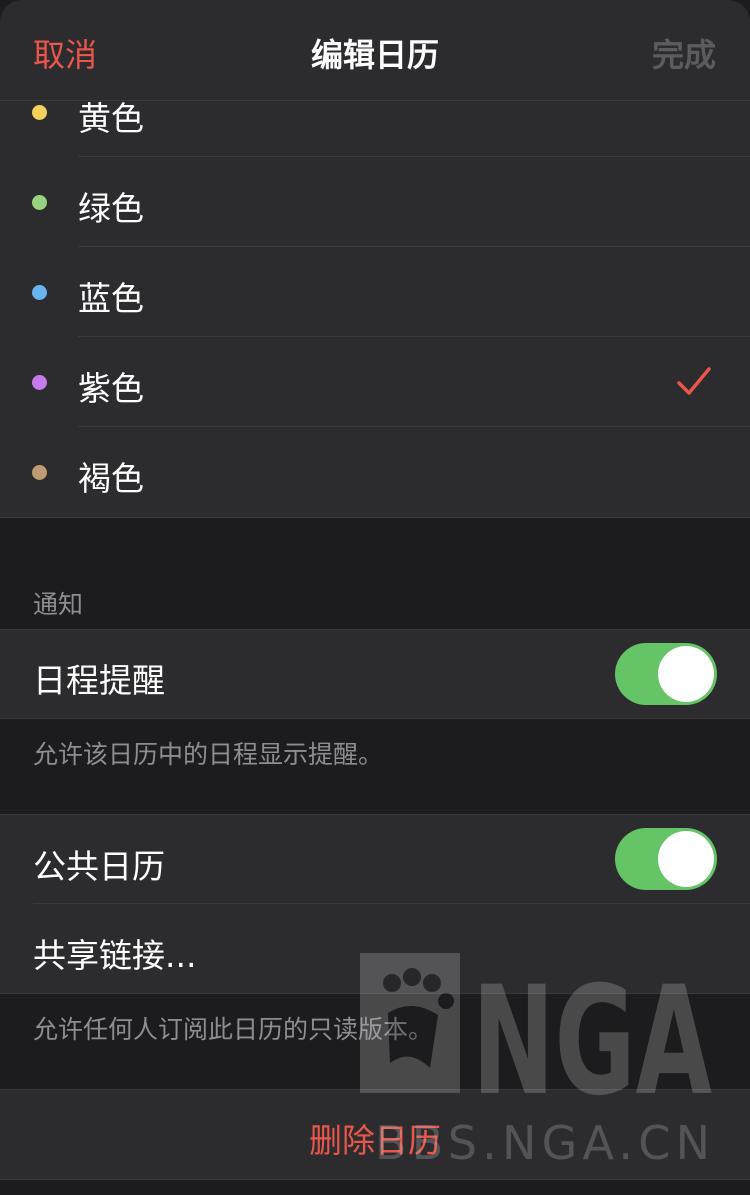 The image size is (750, 1195). I want to click on divider, so click(391, 903).